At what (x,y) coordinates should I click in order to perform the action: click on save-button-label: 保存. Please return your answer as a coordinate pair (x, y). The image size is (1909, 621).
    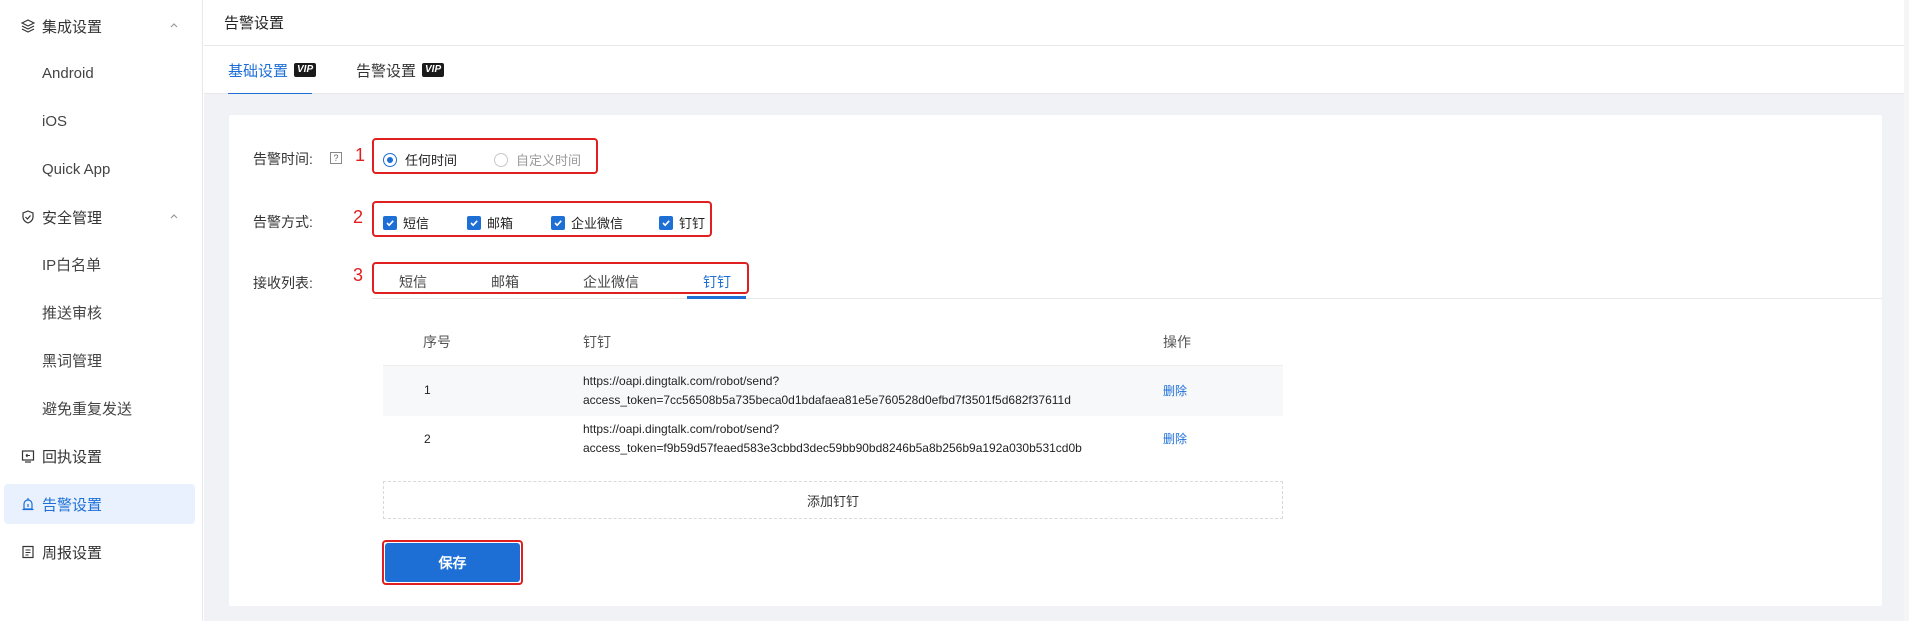
    Looking at the image, I should click on (452, 562).